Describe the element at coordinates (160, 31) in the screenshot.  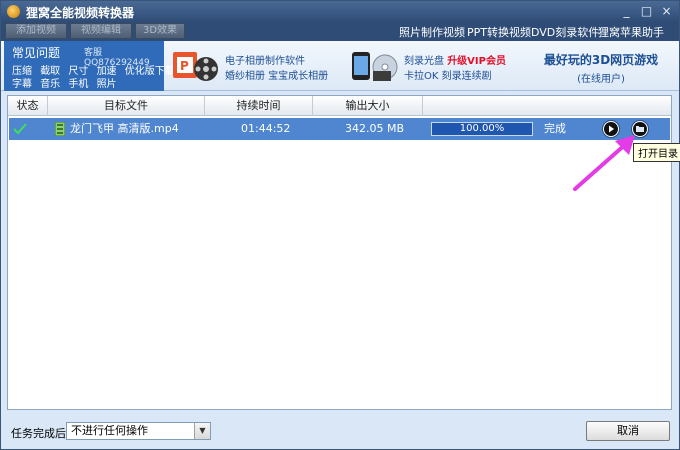
I see `3d-effect-button: 3D效果` at that location.